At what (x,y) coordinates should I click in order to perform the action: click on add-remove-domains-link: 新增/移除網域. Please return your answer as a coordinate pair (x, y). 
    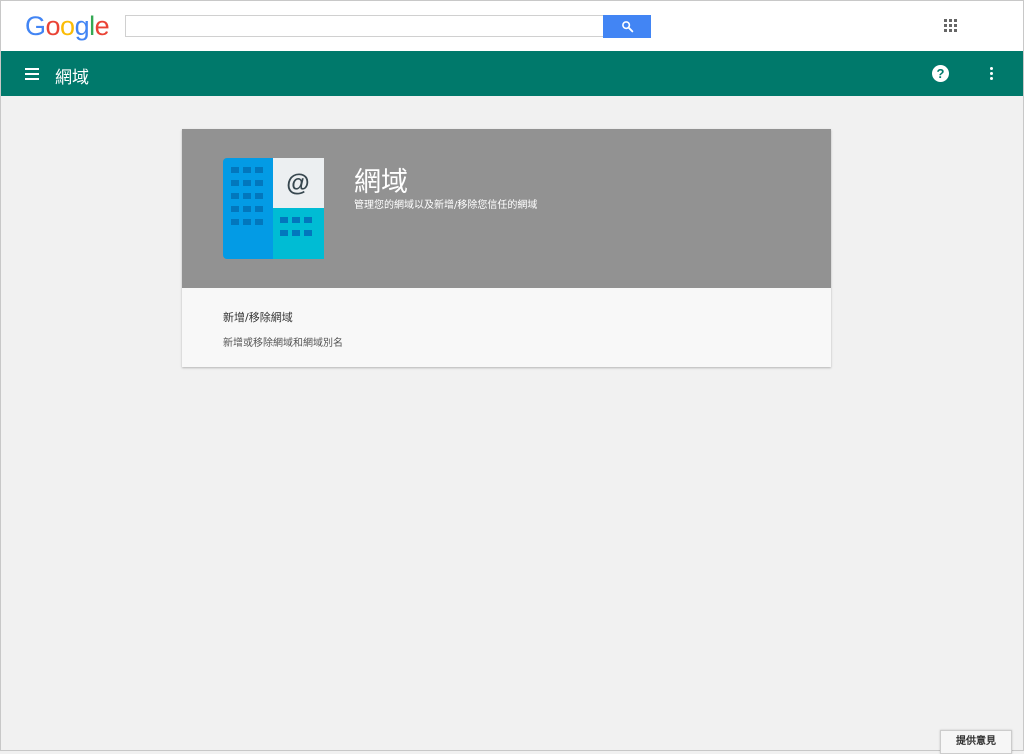
    Looking at the image, I should click on (258, 317).